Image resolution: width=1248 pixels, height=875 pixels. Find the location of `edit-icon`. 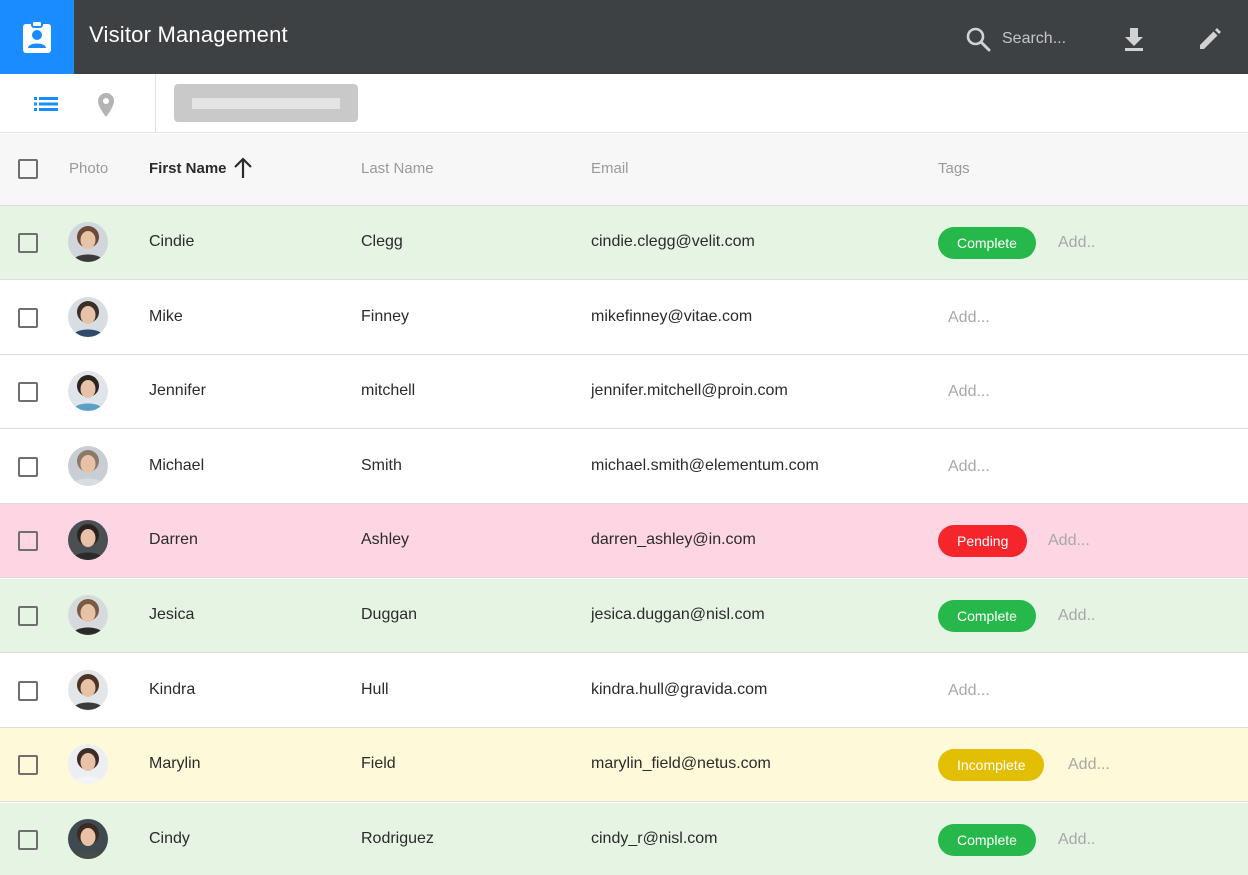

edit-icon is located at coordinates (1210, 39).